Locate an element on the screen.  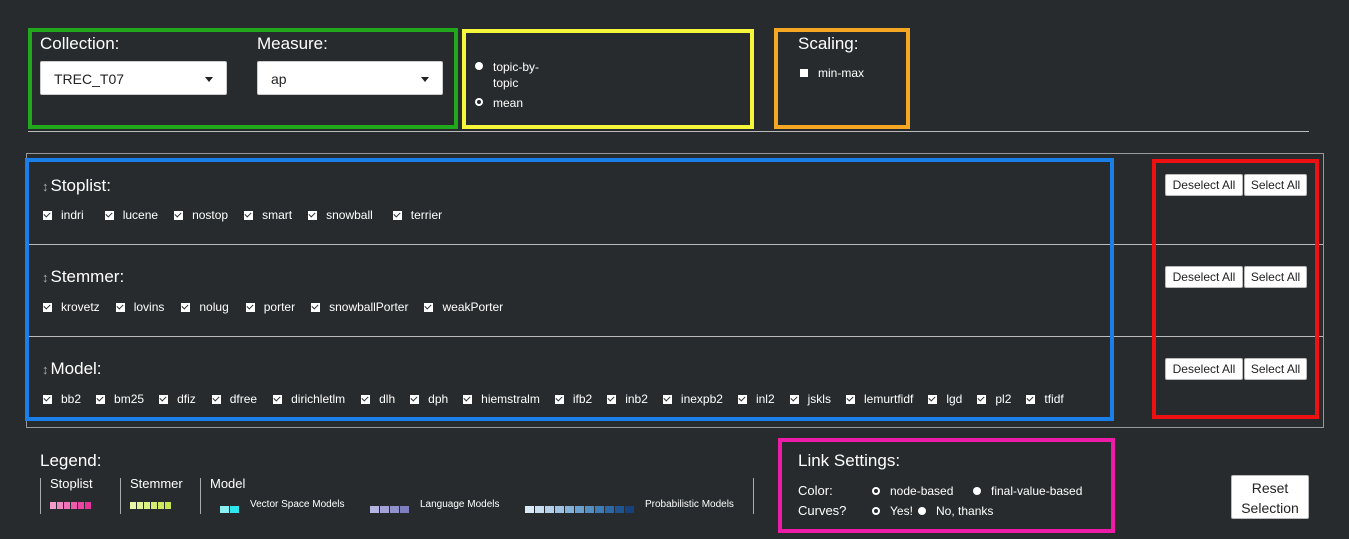
checkbox-item: bm25 is located at coordinates (120, 399).